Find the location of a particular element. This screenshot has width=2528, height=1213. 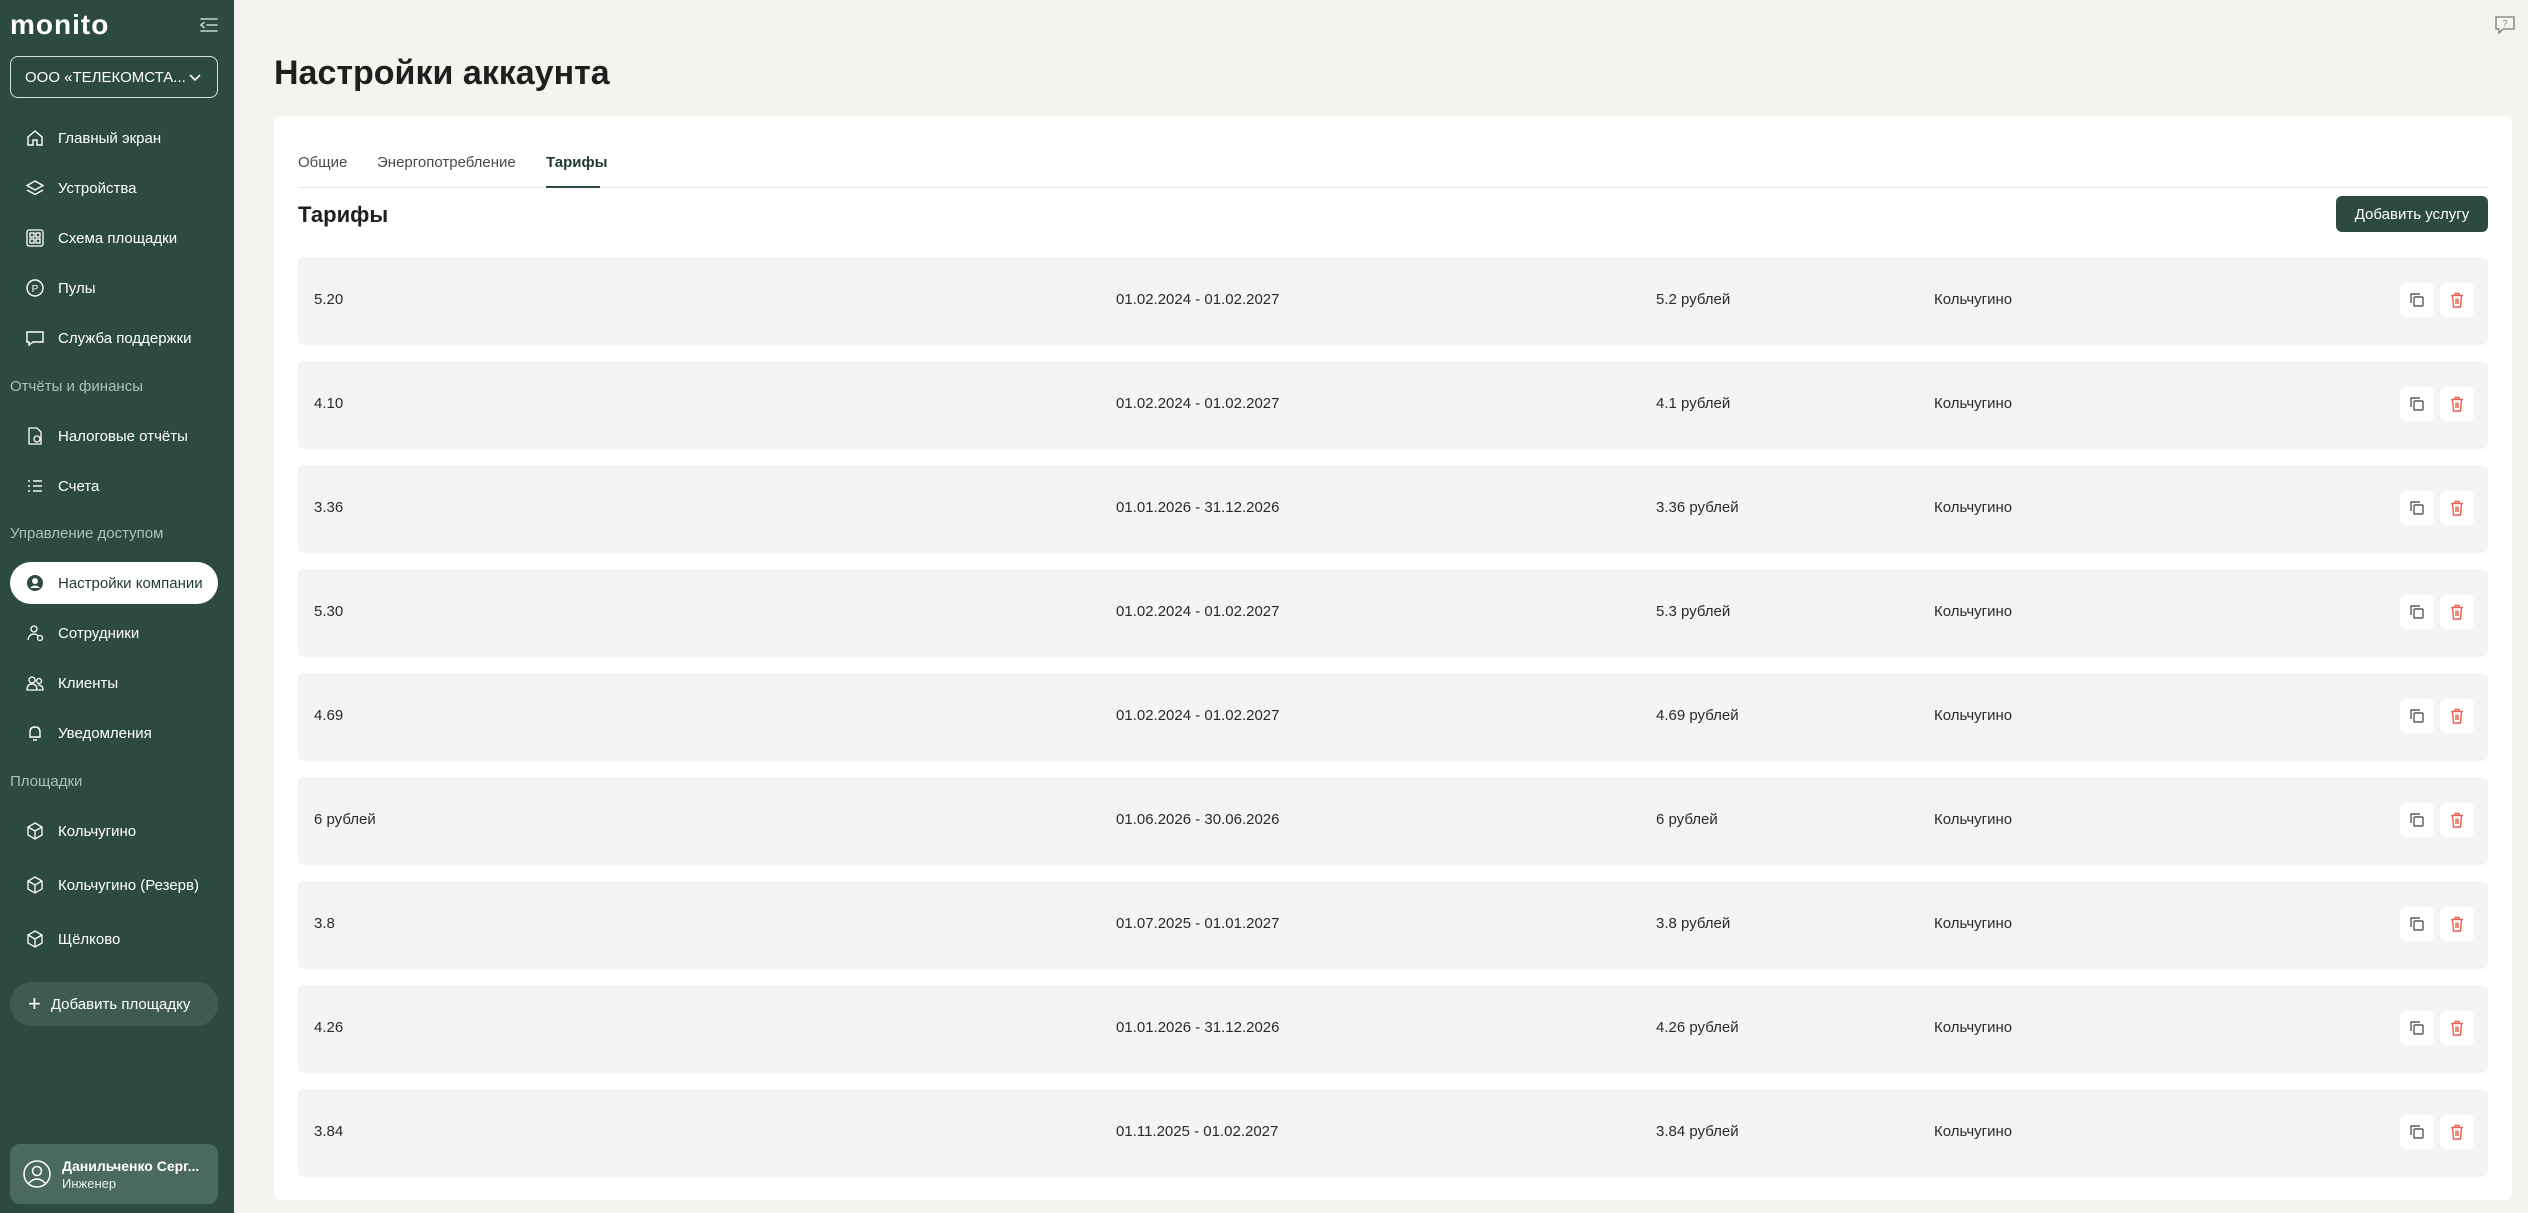

nav-item-label: Сотрудники is located at coordinates (99, 633).